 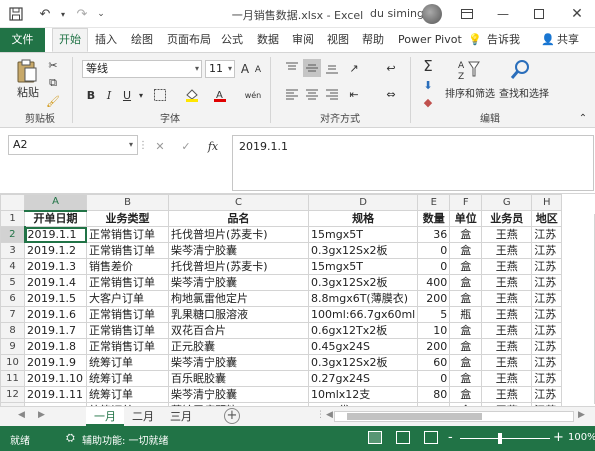 What do you see at coordinates (238, 330) in the screenshot?
I see `cell: 双花百合片` at bounding box center [238, 330].